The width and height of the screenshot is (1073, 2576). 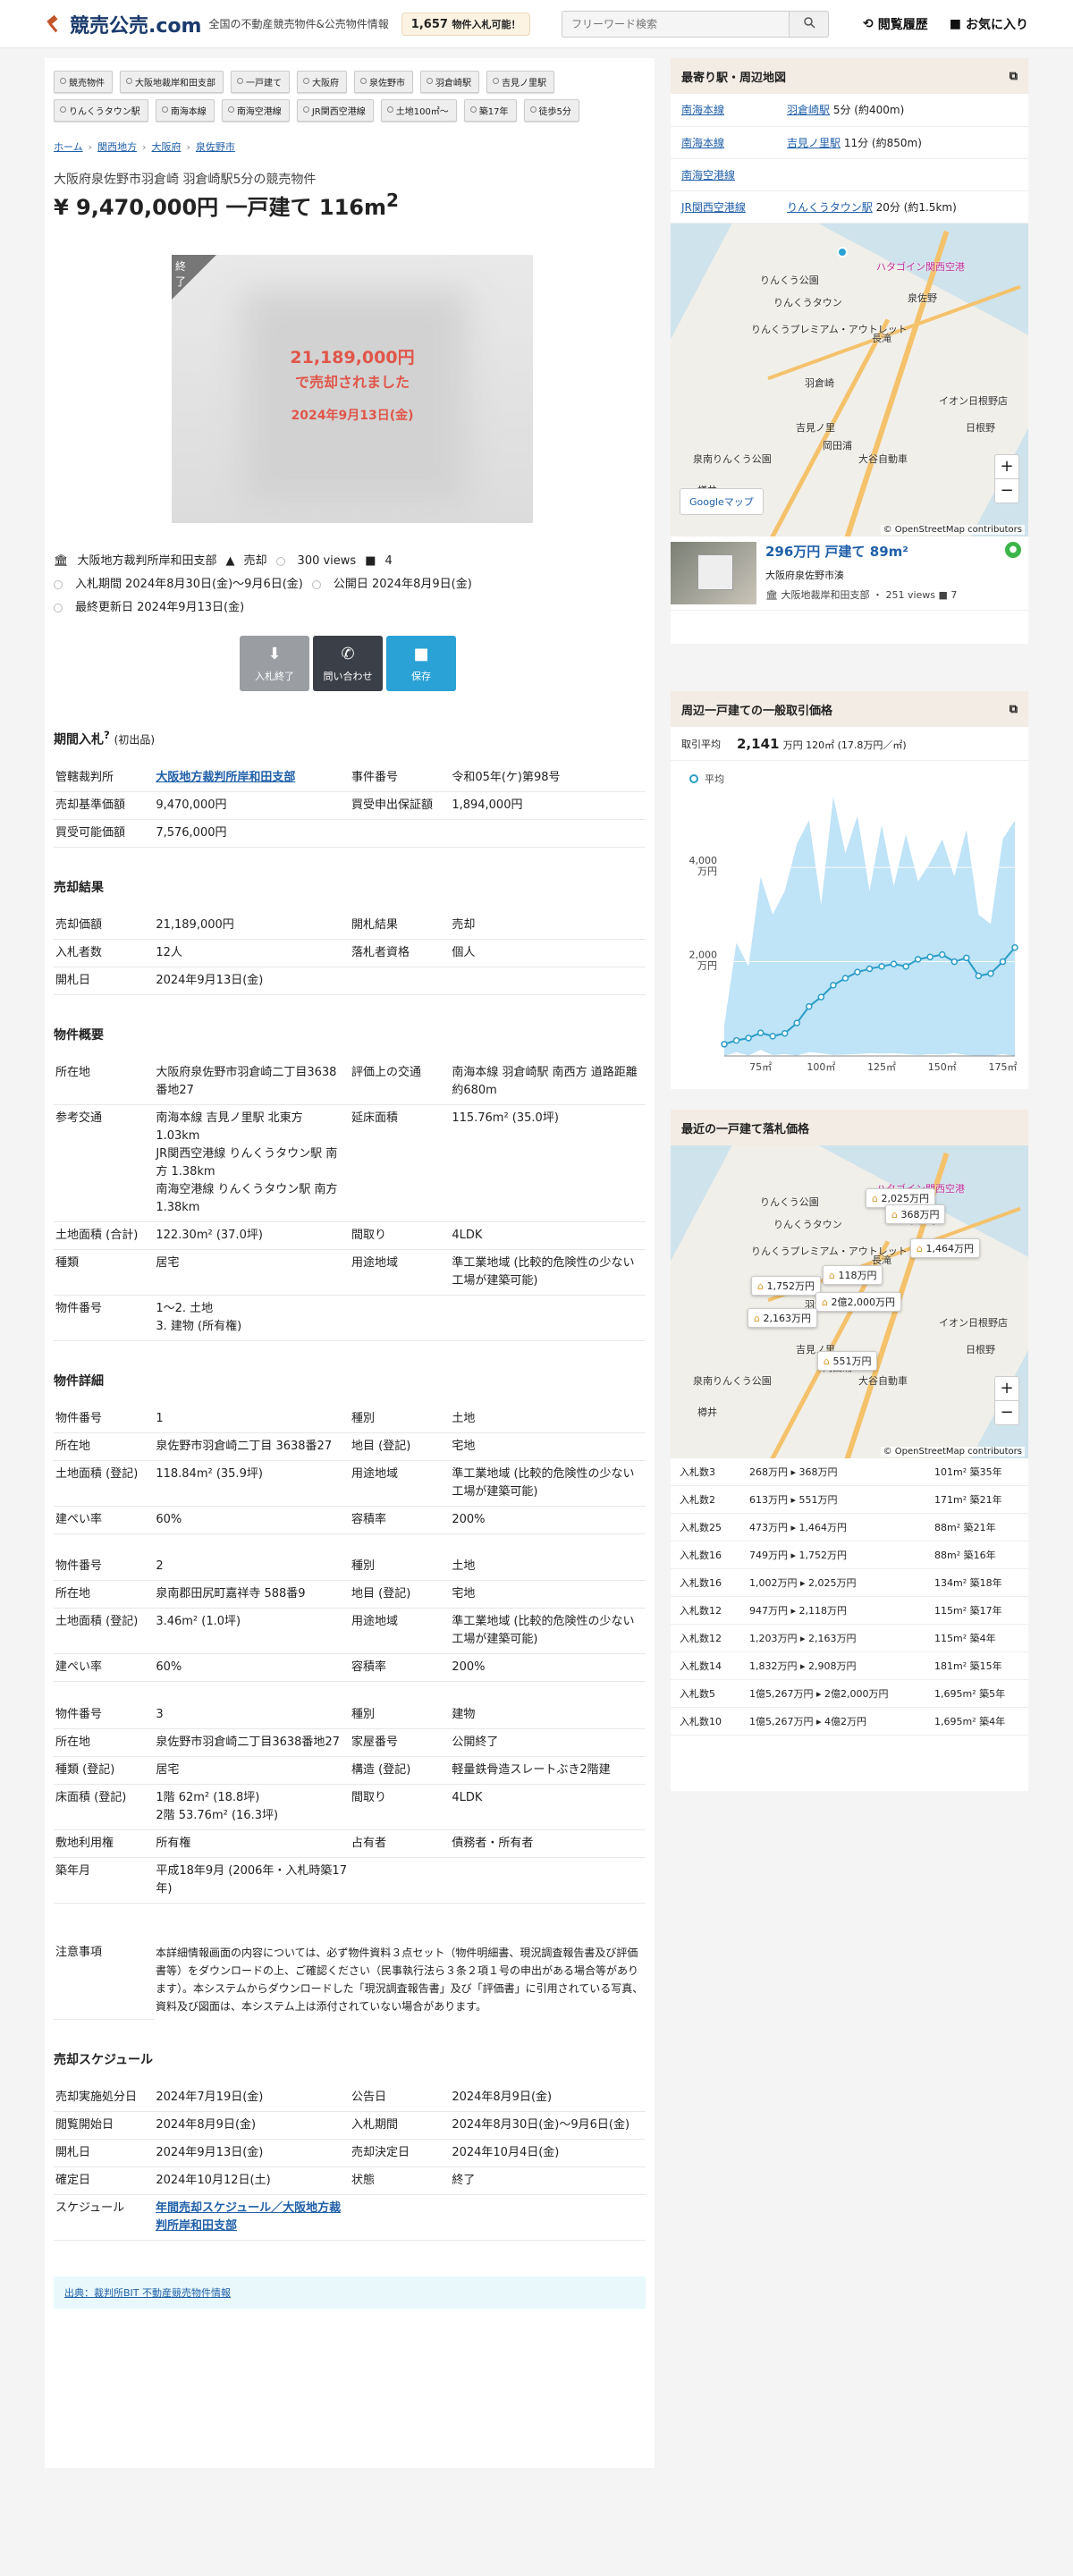 I want to click on price-pin: ⌂ 1,752万円, so click(x=786, y=1286).